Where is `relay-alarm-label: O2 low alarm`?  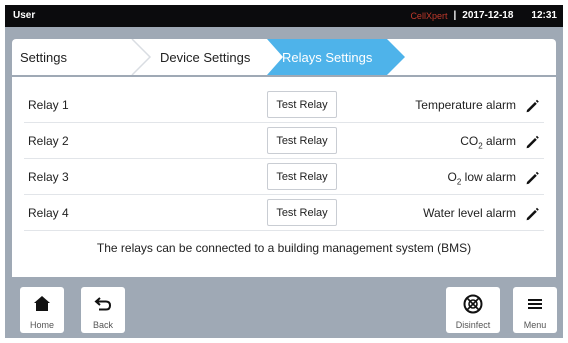 relay-alarm-label: O2 low alarm is located at coordinates (481, 178).